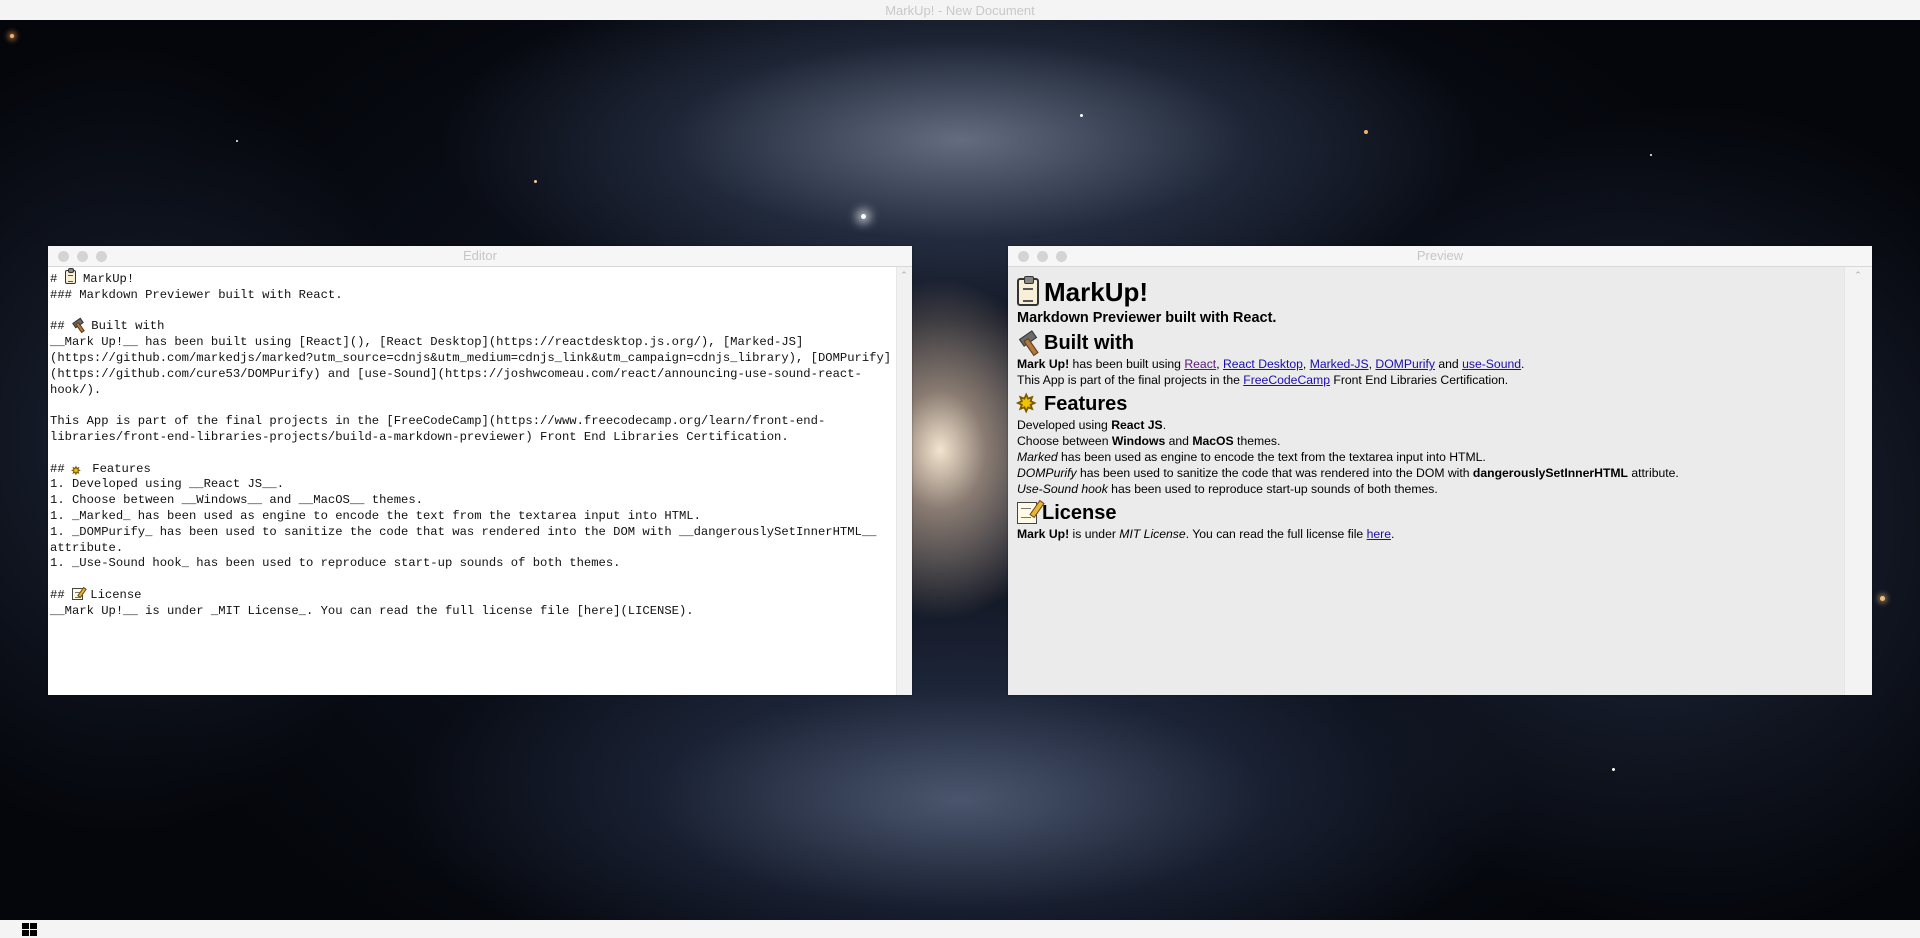 The image size is (1920, 938). I want to click on preview-subtitle: Markdown Previewer built with React., so click(1147, 318).